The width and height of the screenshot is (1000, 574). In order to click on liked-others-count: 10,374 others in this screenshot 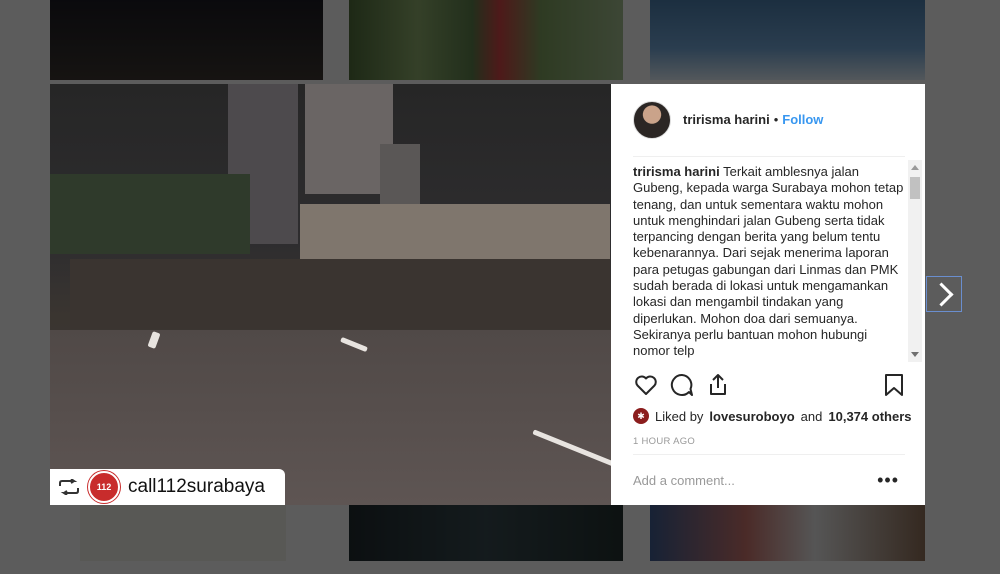, I will do `click(869, 416)`.